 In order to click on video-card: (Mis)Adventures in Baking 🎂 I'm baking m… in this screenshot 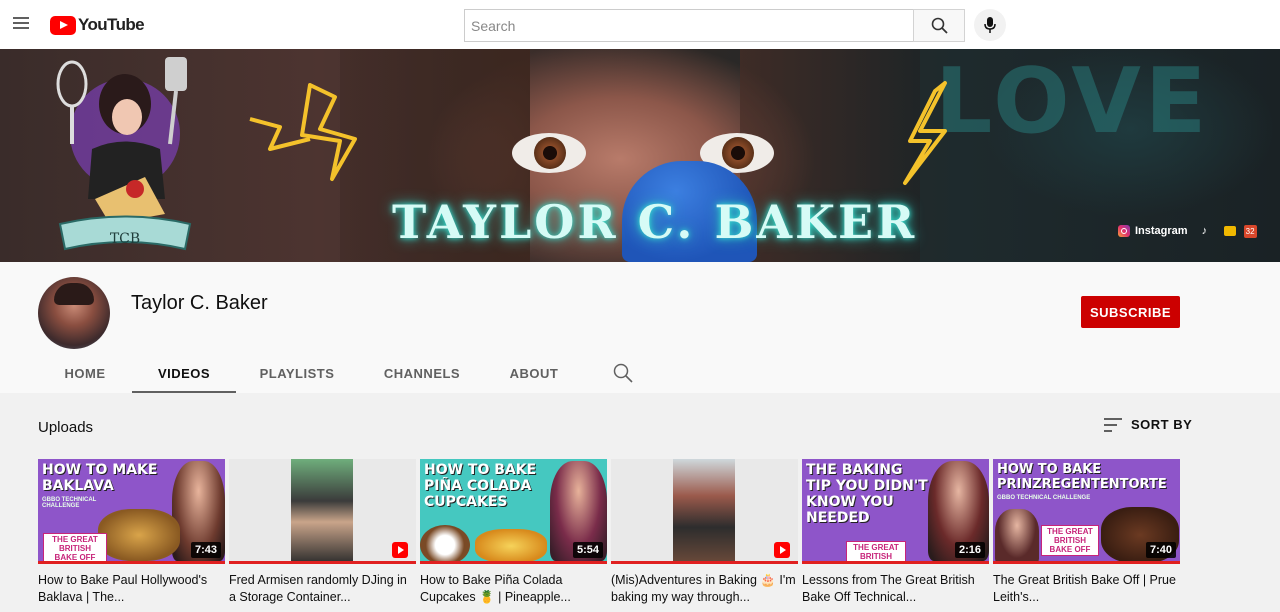, I will do `click(704, 532)`.